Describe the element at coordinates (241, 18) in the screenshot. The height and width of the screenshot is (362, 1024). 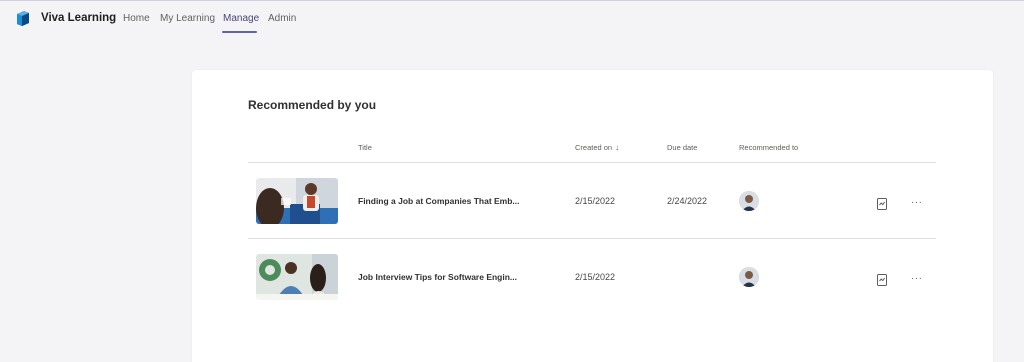
I see `nav-manage: Manage` at that location.